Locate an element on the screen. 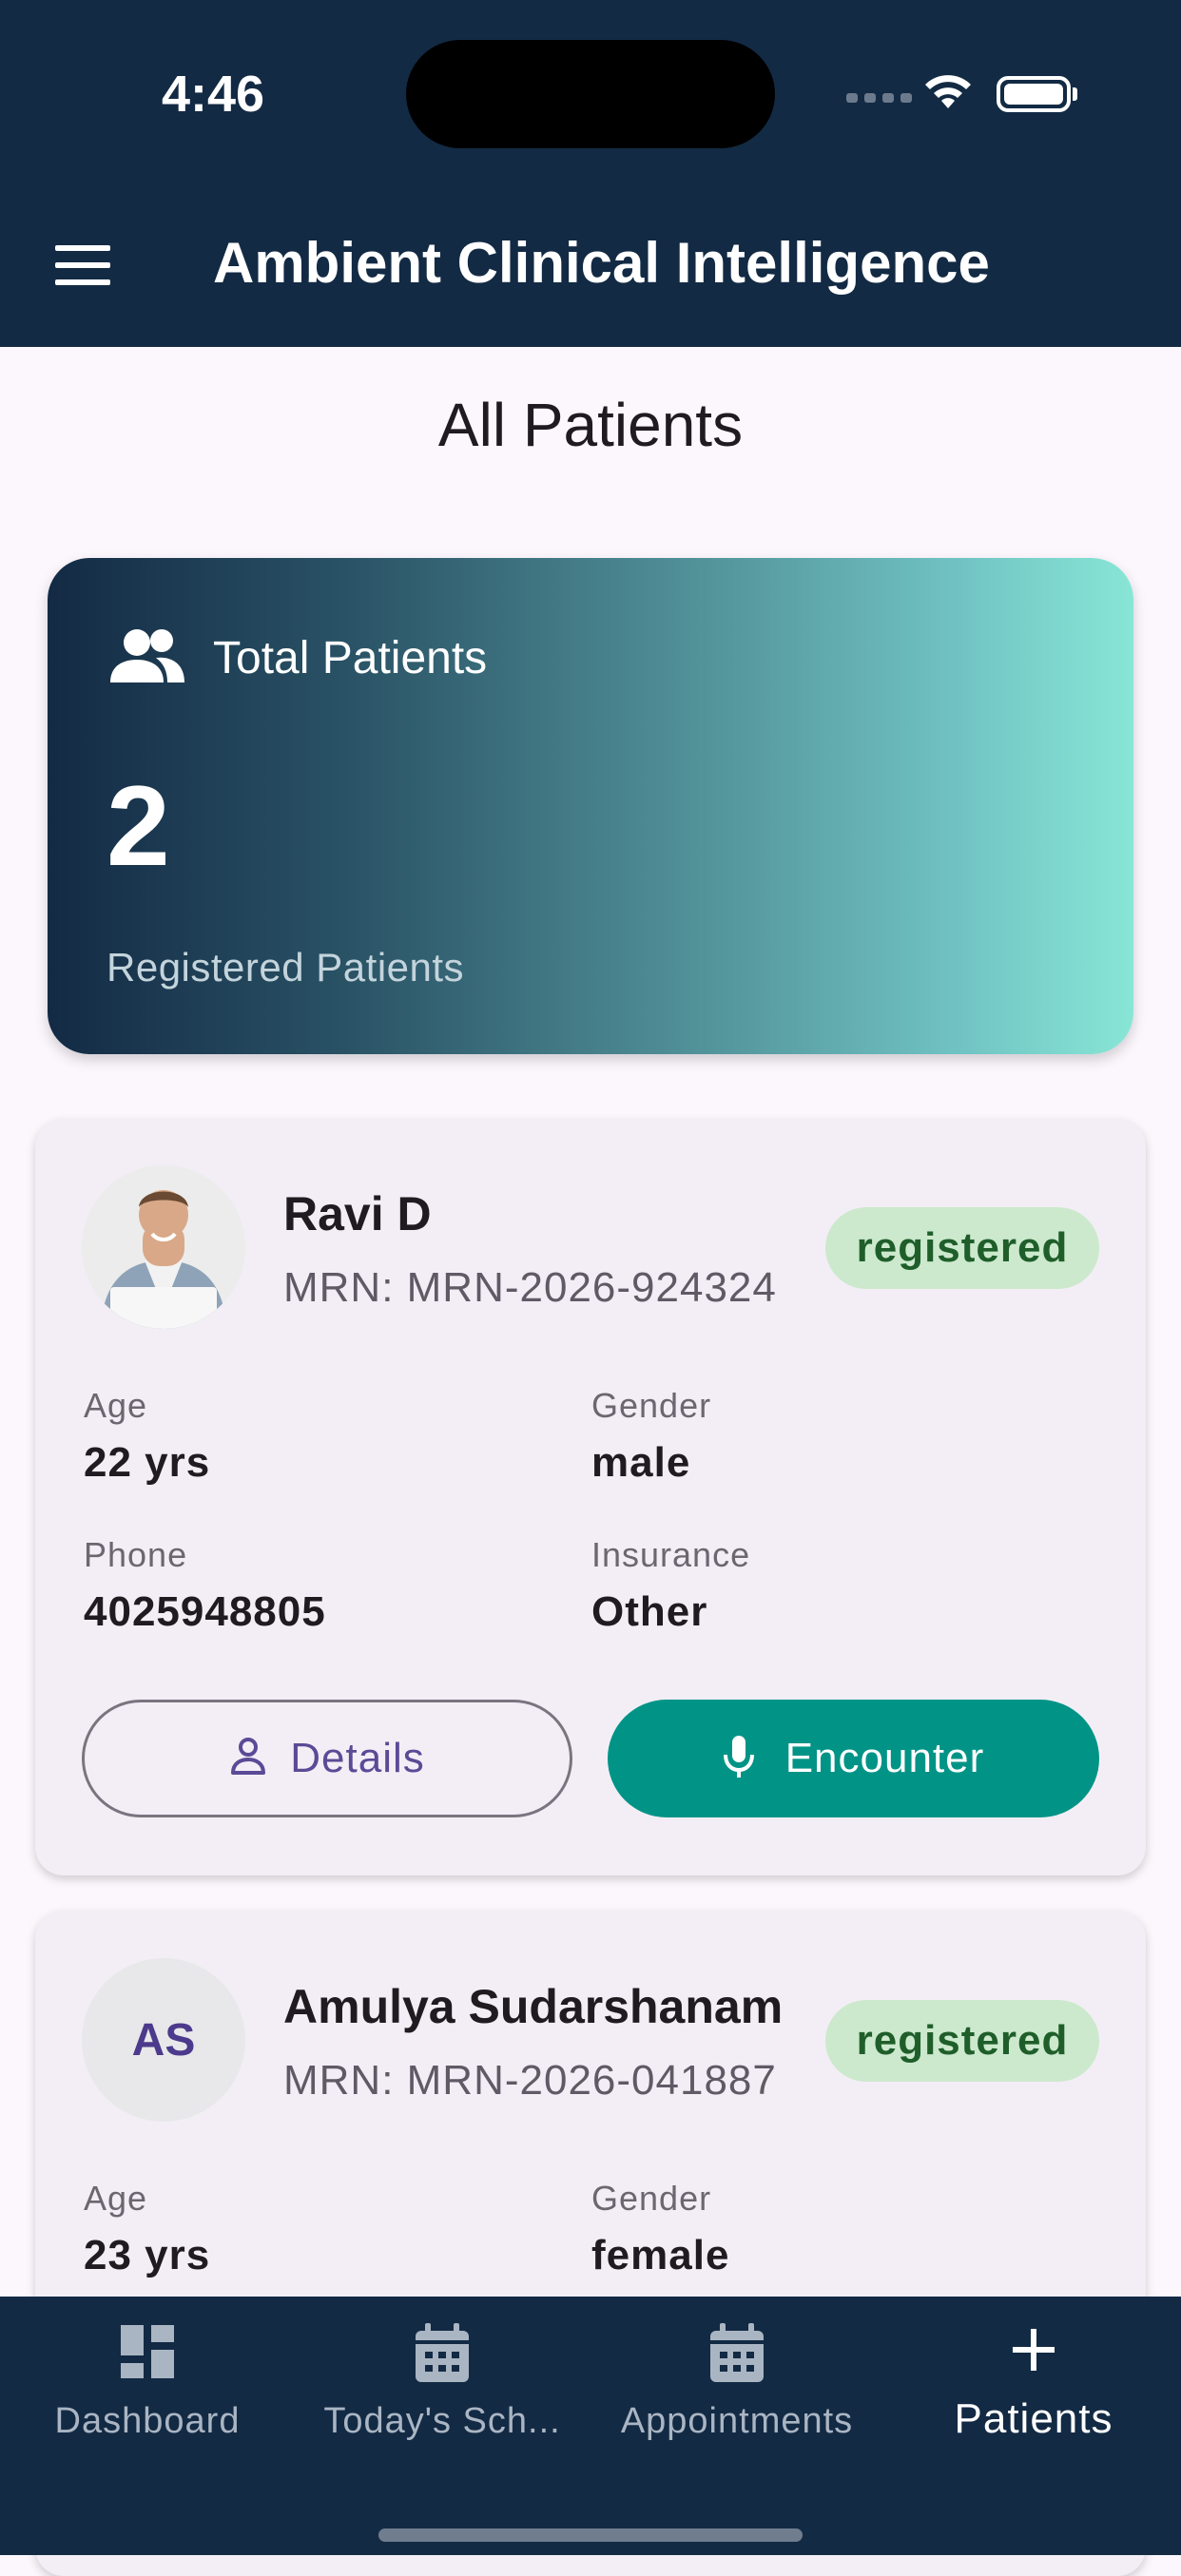 Image resolution: width=1181 pixels, height=2576 pixels. summary-count: 2 is located at coordinates (138, 826).